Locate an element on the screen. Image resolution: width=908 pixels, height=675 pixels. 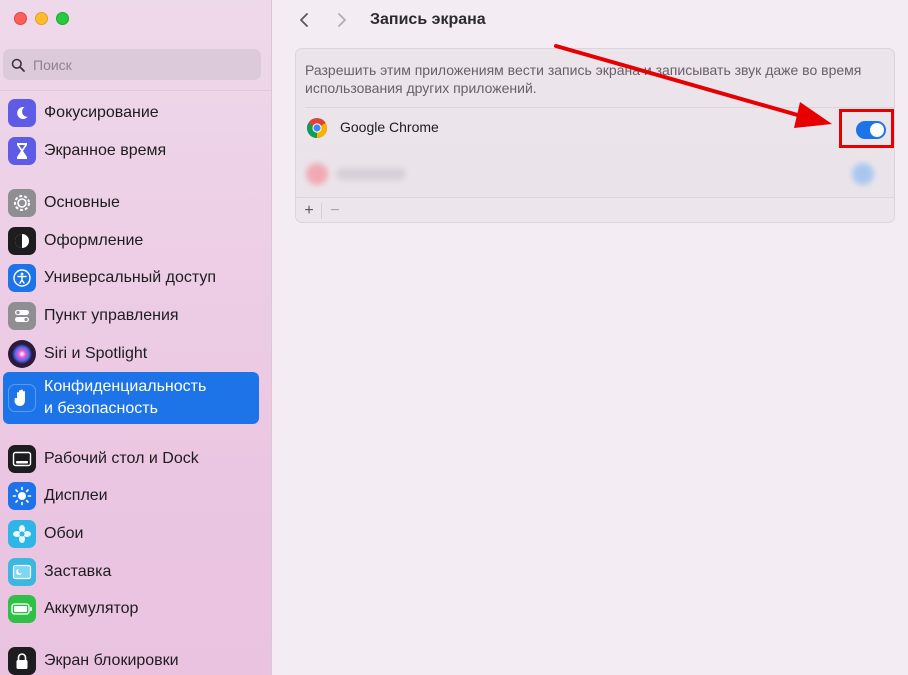
forward-button is located at coordinates (342, 20).